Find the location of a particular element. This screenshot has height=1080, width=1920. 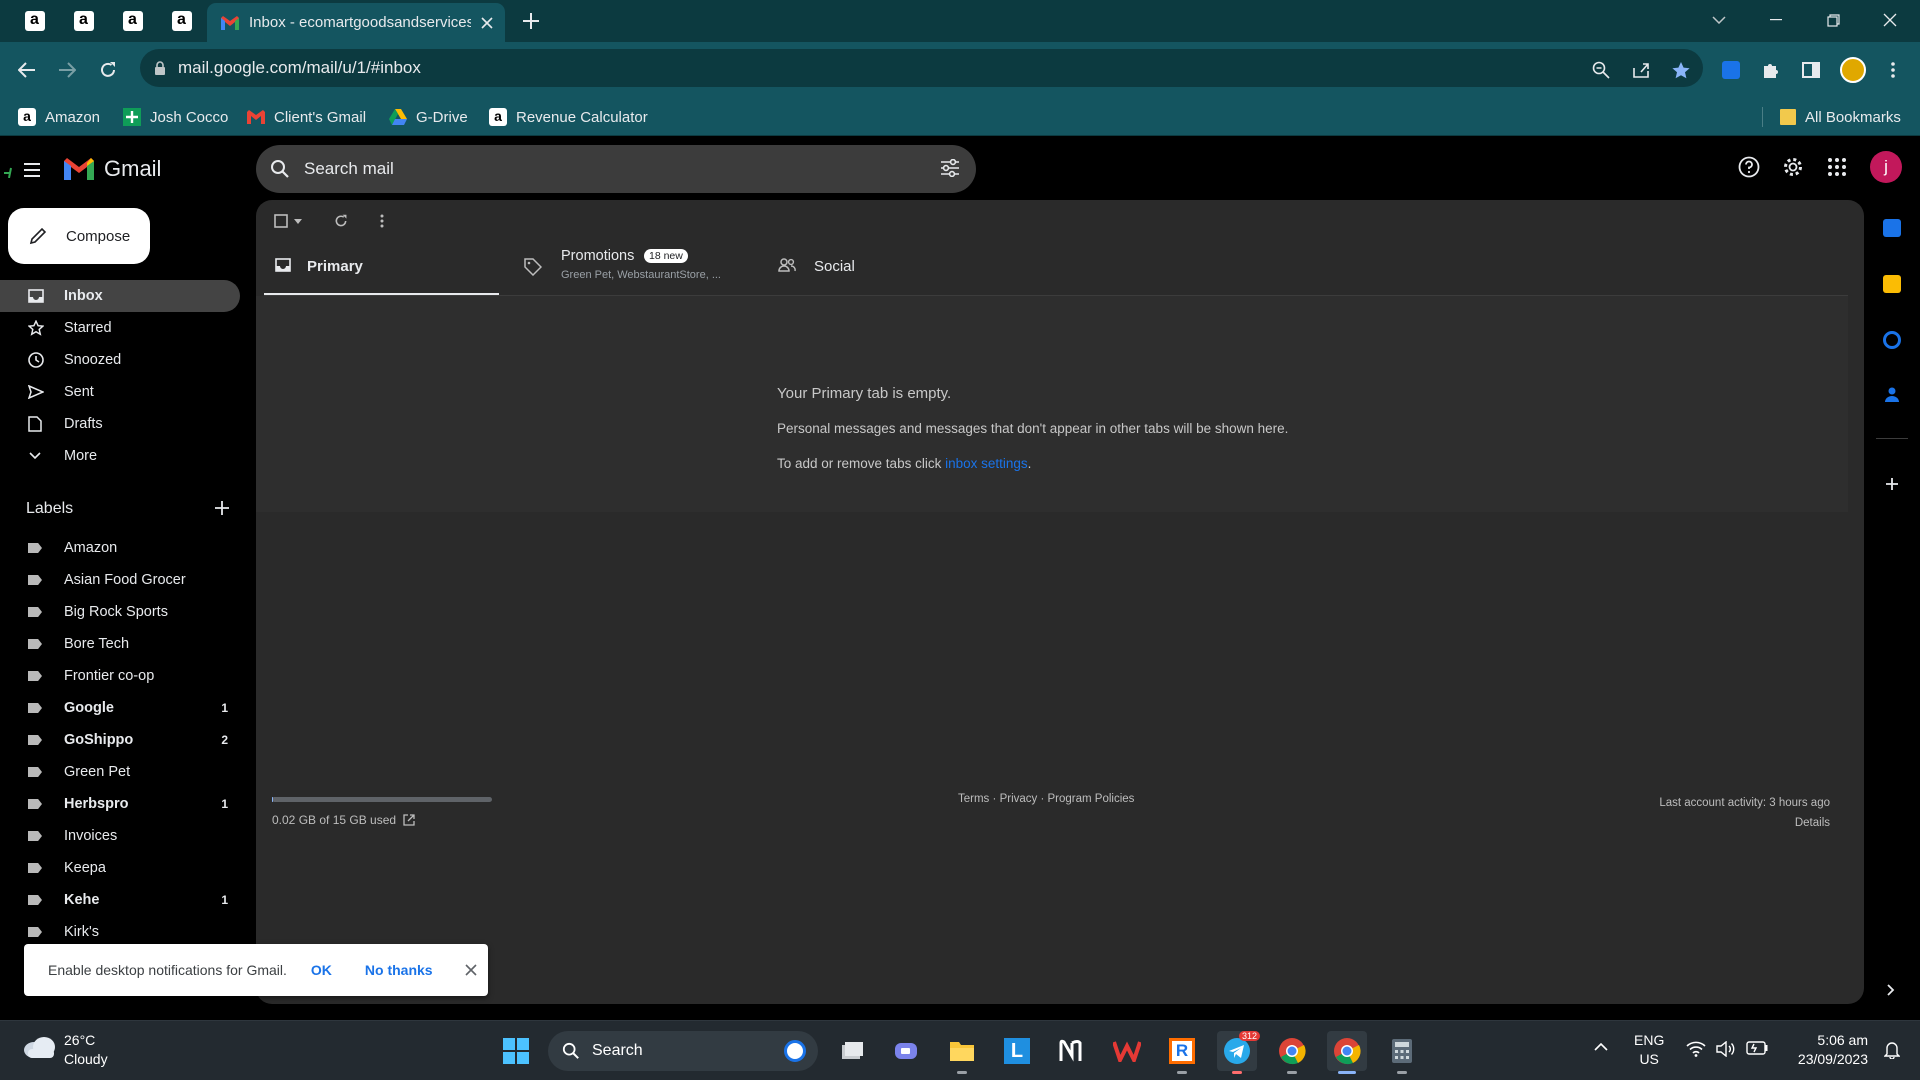

label-item: GoShippo 2 is located at coordinates (120, 740).